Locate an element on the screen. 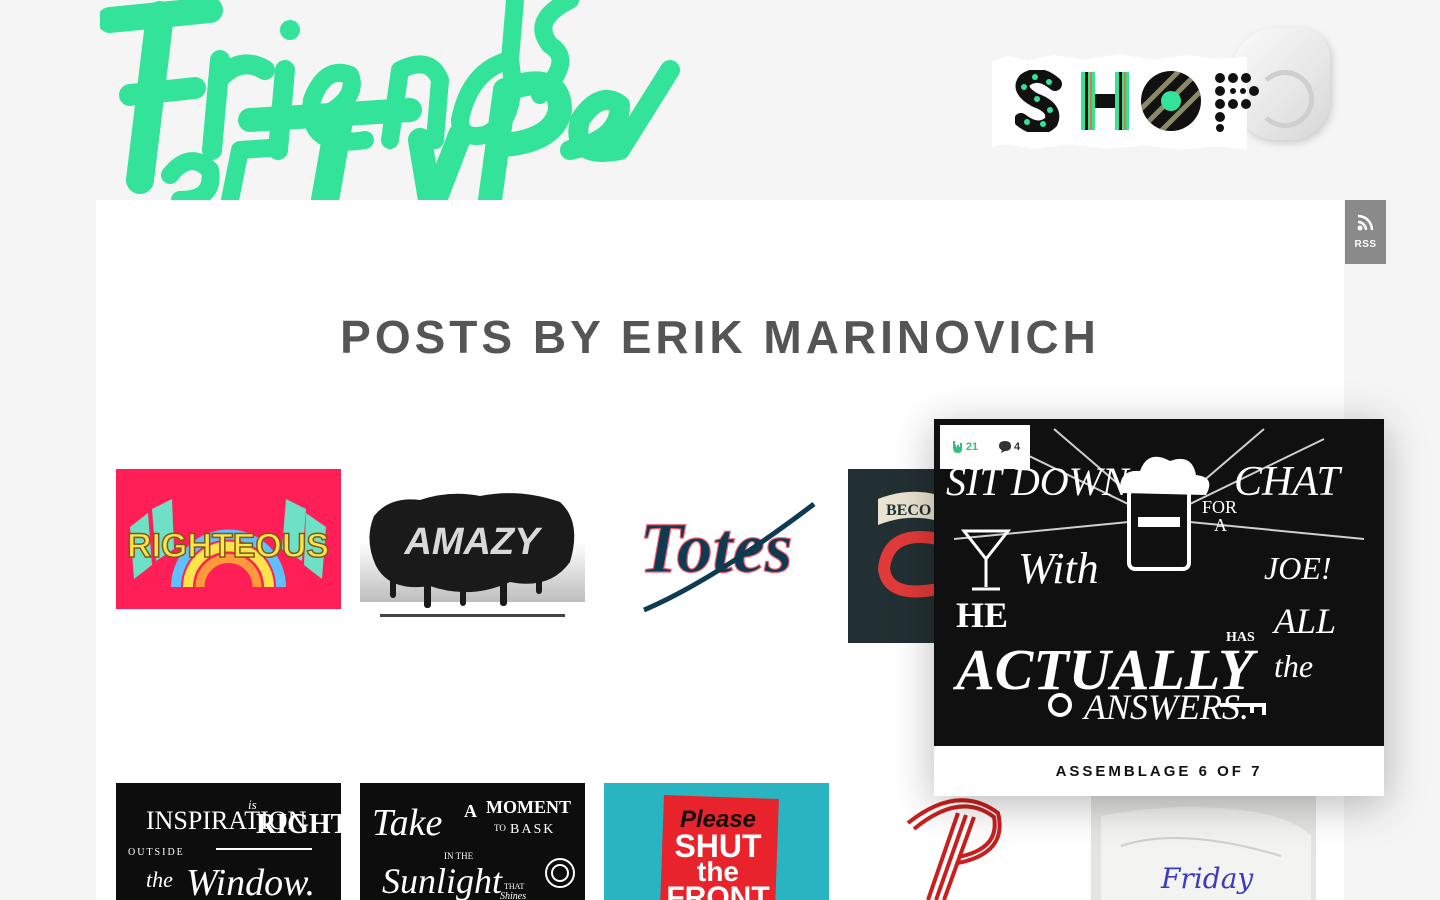  post-art-line: BASK is located at coordinates (532, 829).